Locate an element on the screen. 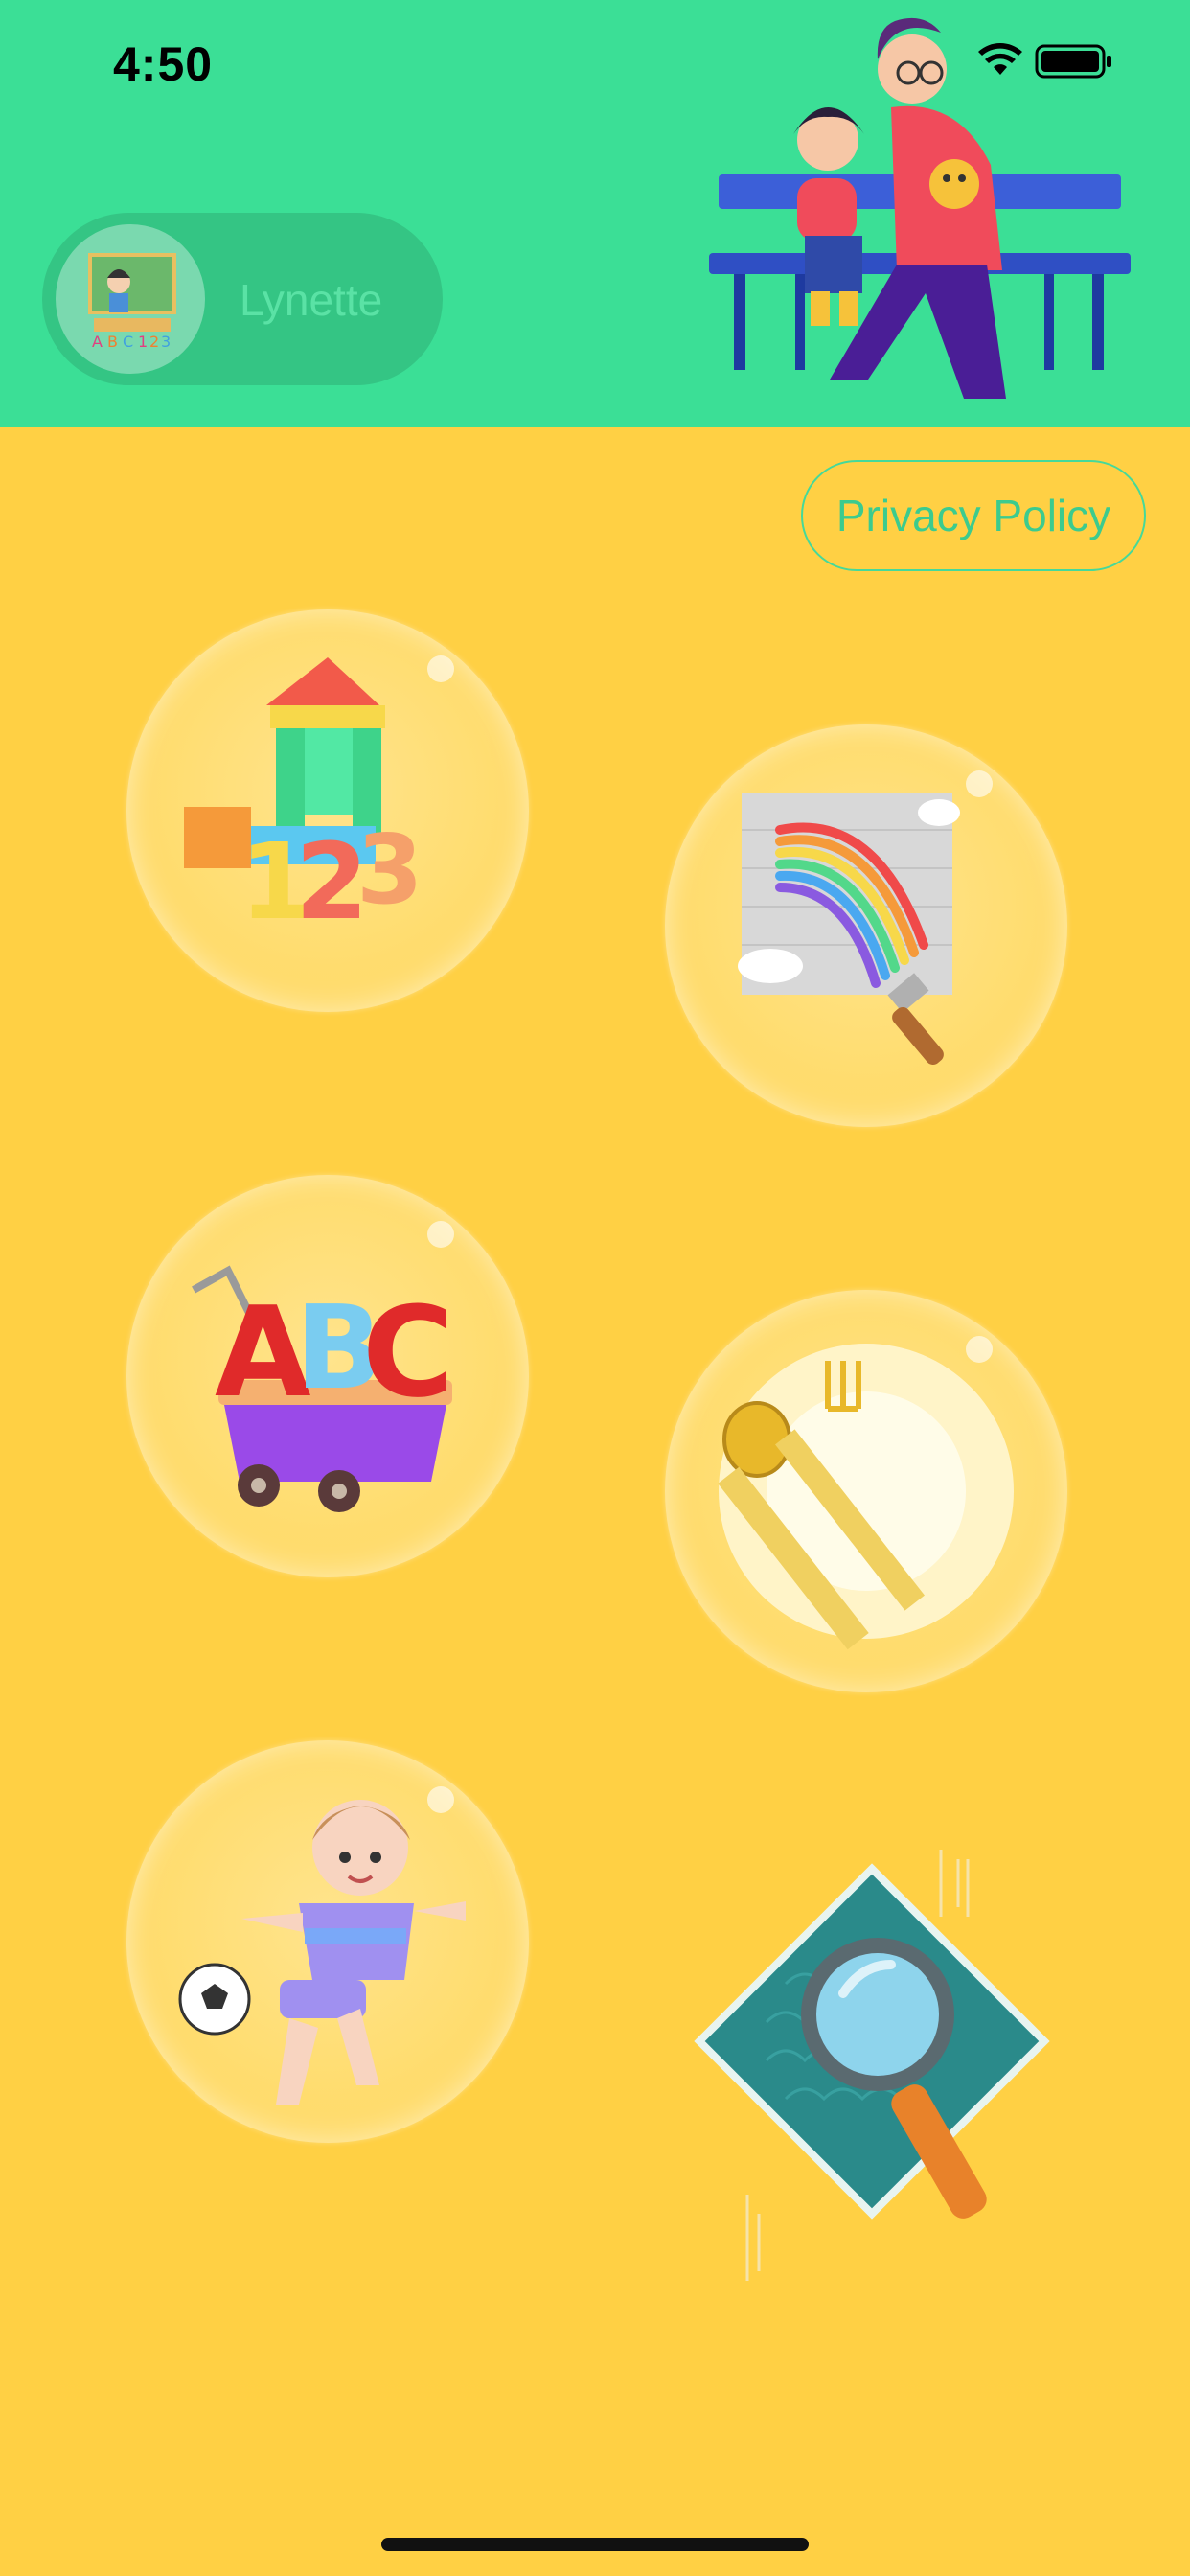 The image size is (1190, 2576). avatar: A B C 1 2 3 is located at coordinates (131, 299).